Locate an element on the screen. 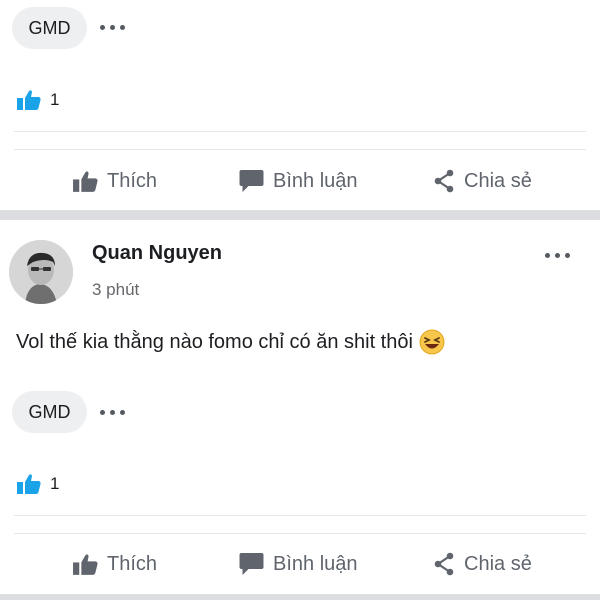  post1-like-summary: 1 is located at coordinates (37, 100).